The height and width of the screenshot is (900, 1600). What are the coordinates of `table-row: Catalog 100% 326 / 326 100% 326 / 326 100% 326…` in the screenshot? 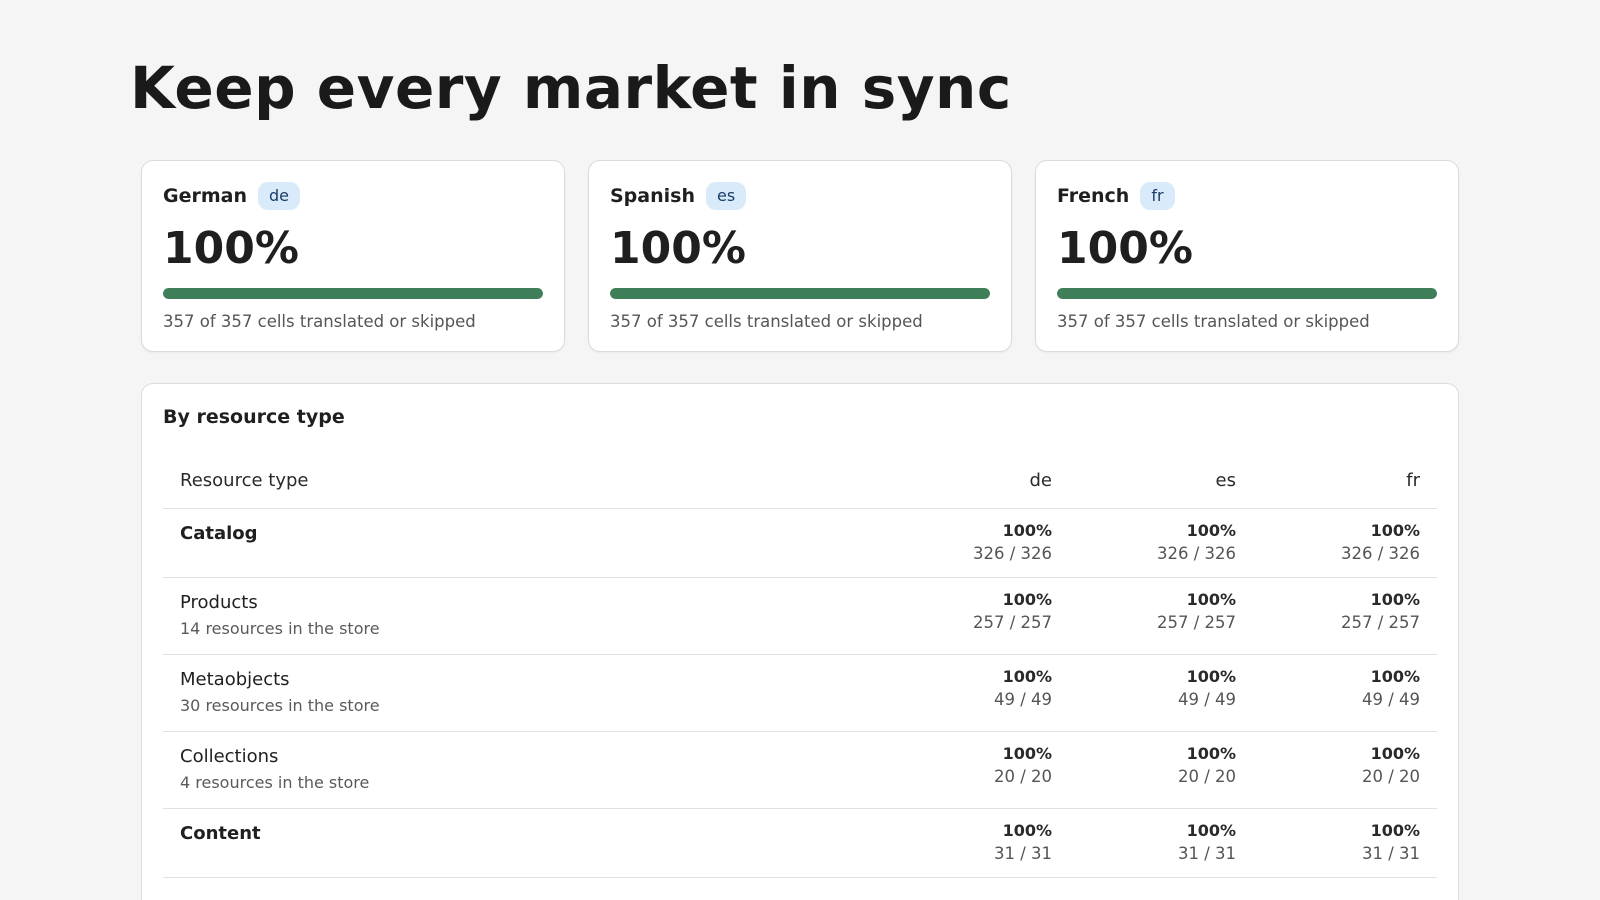 It's located at (800, 543).